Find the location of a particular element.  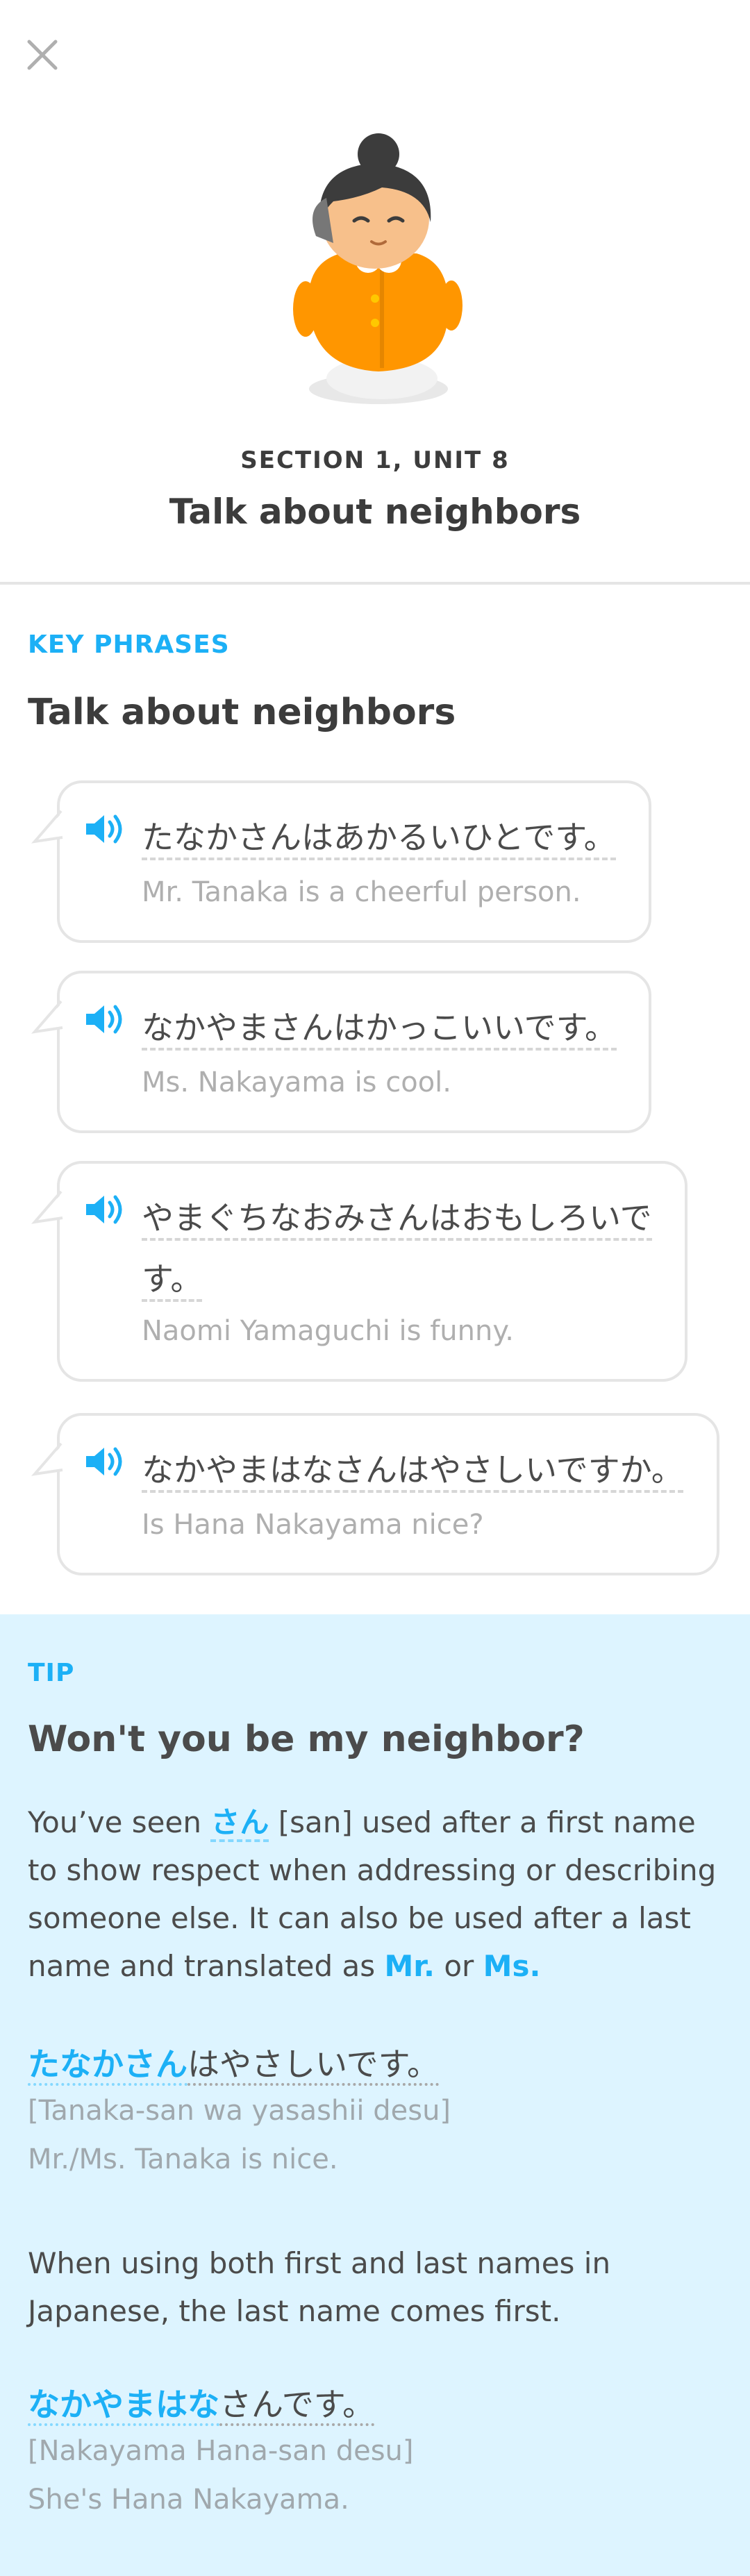

mr-highlight: Mr. is located at coordinates (409, 1966).